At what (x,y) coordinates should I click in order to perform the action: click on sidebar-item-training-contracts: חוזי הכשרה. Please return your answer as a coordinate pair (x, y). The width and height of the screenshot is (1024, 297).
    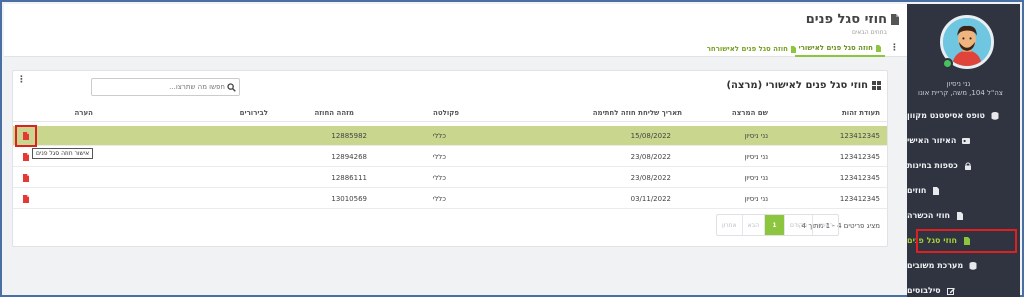
    Looking at the image, I should click on (963, 215).